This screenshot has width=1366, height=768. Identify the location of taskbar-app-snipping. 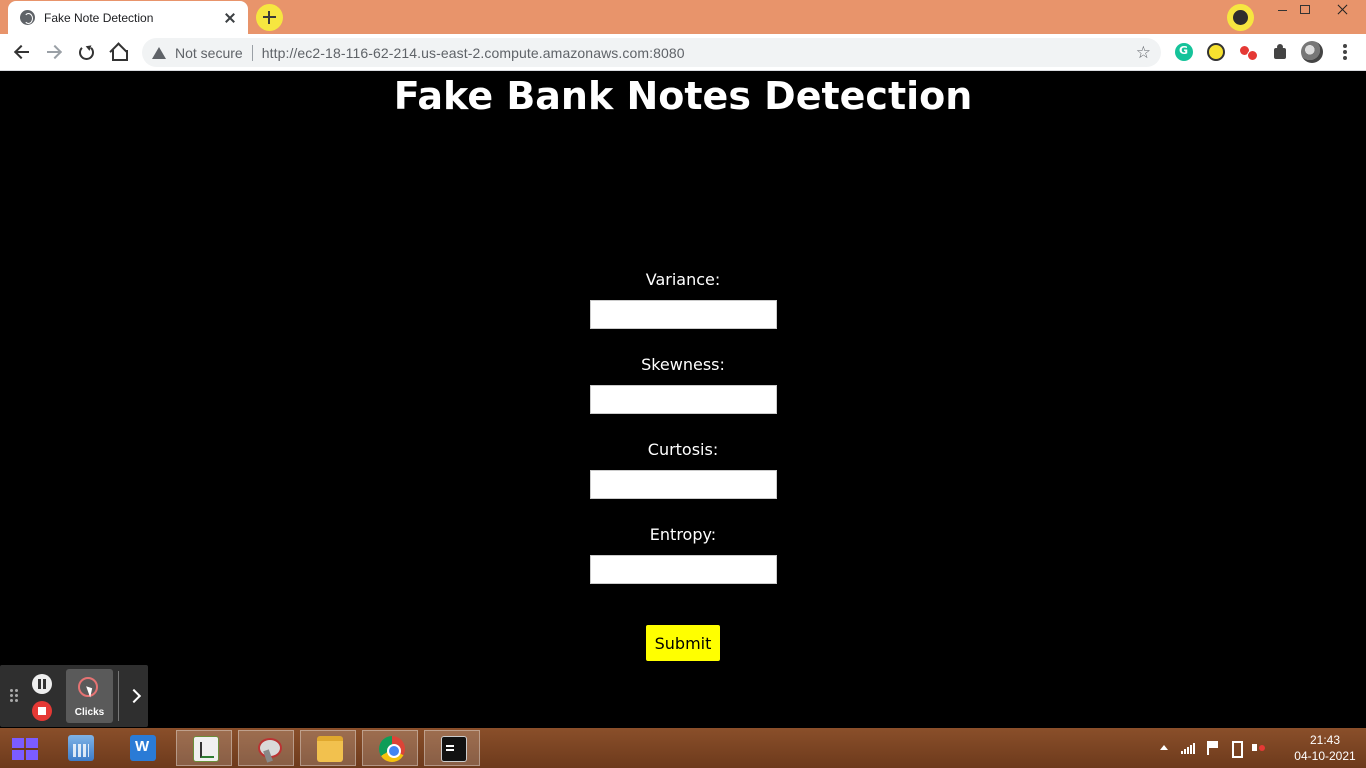
(266, 748).